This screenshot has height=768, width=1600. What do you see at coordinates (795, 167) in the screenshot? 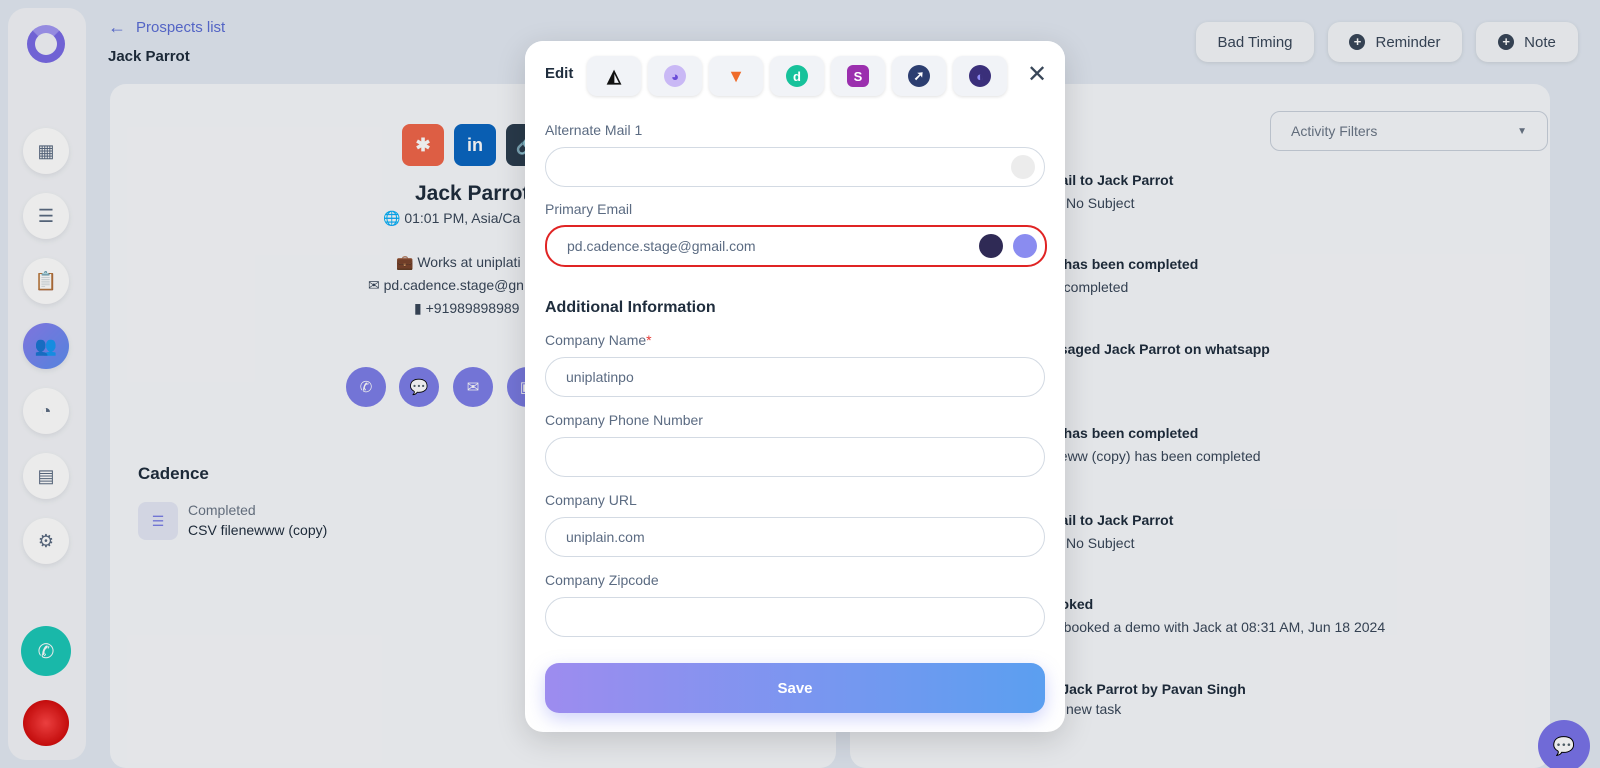
I see `alternate-mail-input` at bounding box center [795, 167].